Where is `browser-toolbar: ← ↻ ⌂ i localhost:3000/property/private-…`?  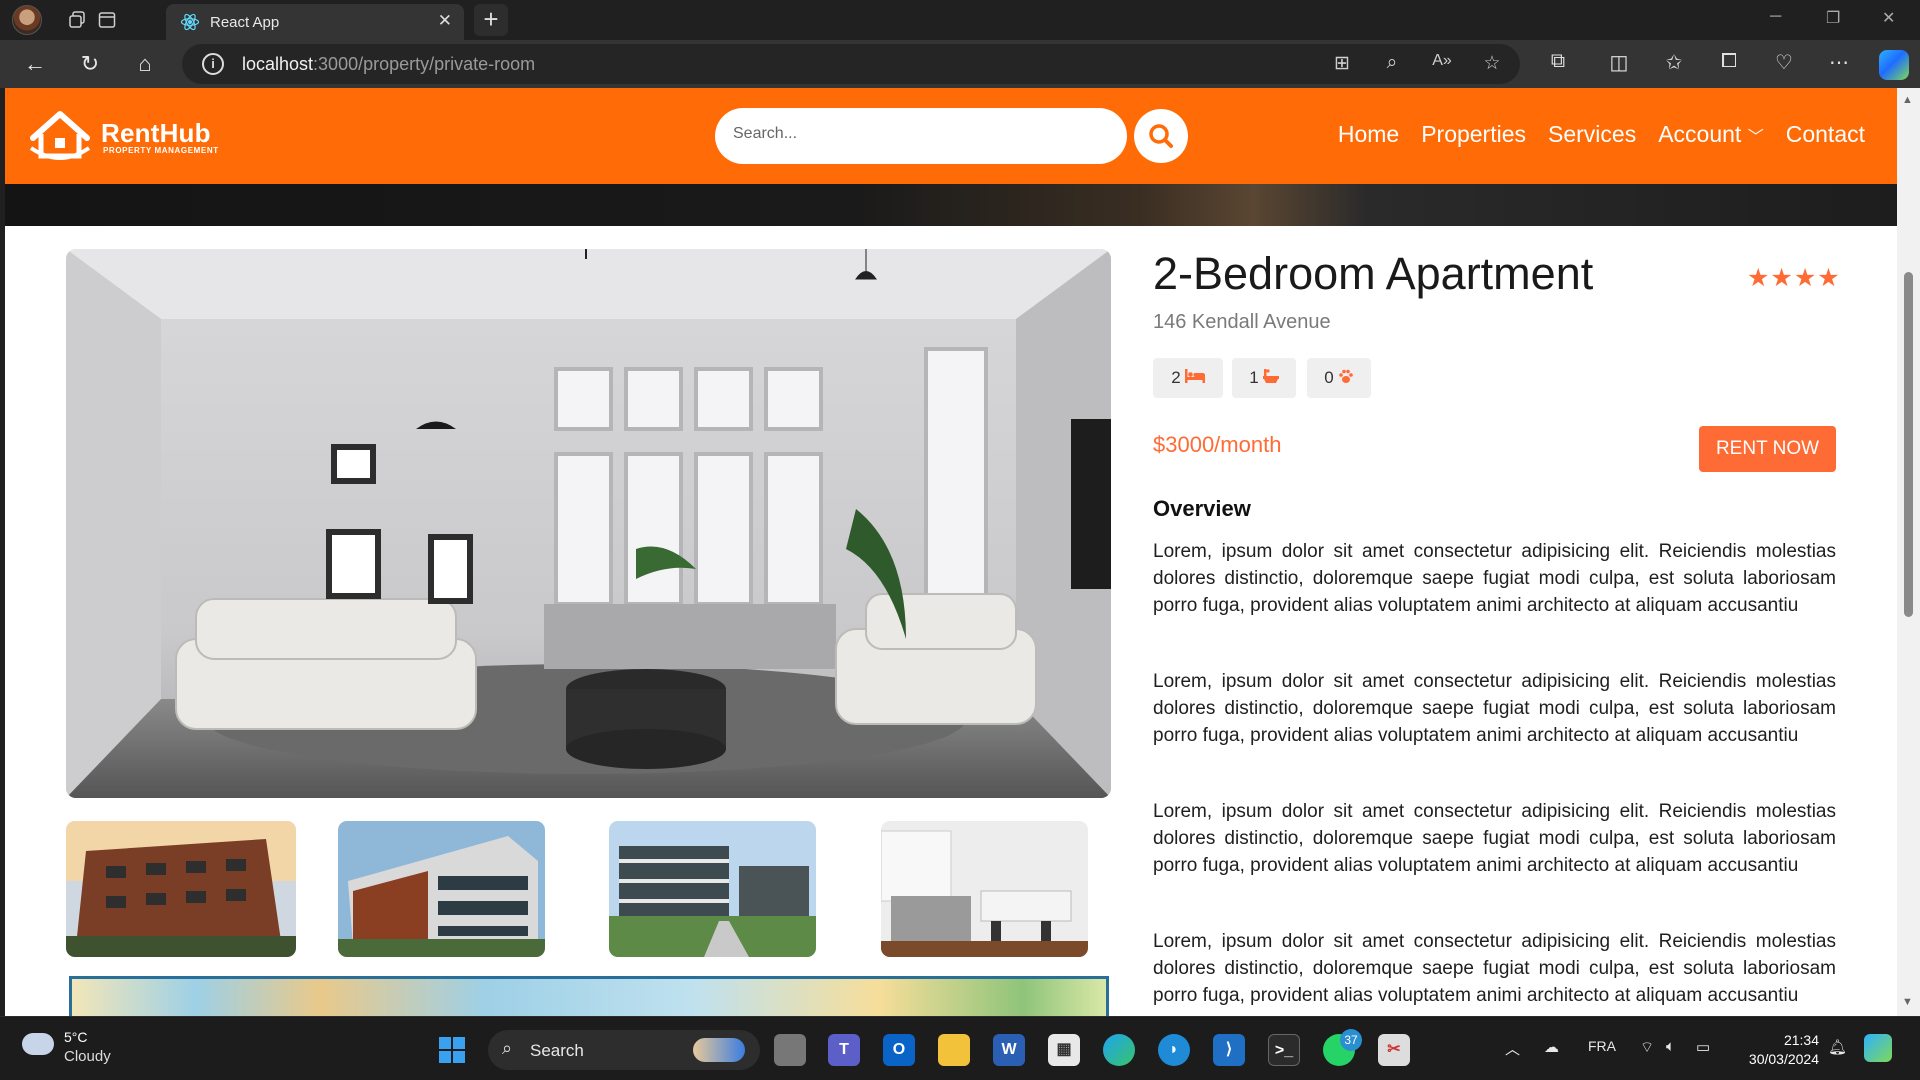 browser-toolbar: ← ↻ ⌂ i localhost:3000/property/private-… is located at coordinates (960, 64).